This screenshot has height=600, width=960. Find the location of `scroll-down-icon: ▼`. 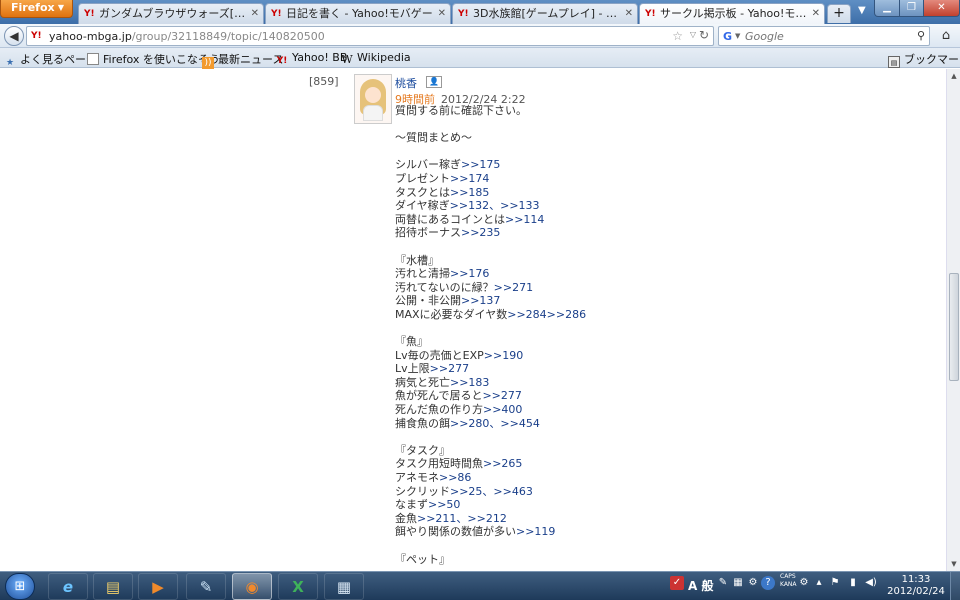

scroll-down-icon: ▼ is located at coordinates (953, 564).